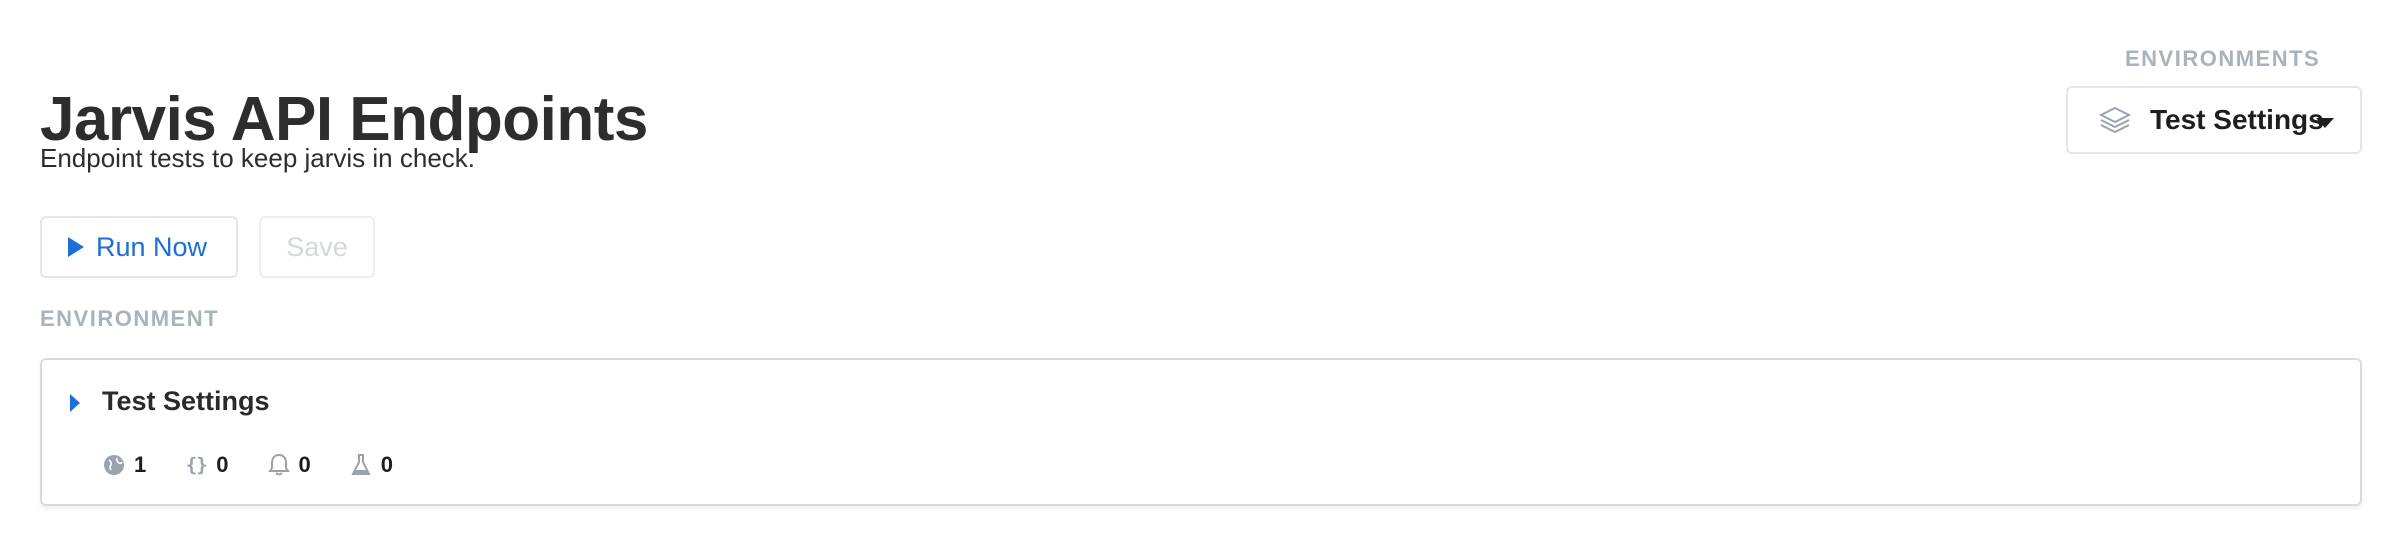 The width and height of the screenshot is (2396, 536). What do you see at coordinates (152, 246) in the screenshot?
I see `run-now-label: Run Now` at bounding box center [152, 246].